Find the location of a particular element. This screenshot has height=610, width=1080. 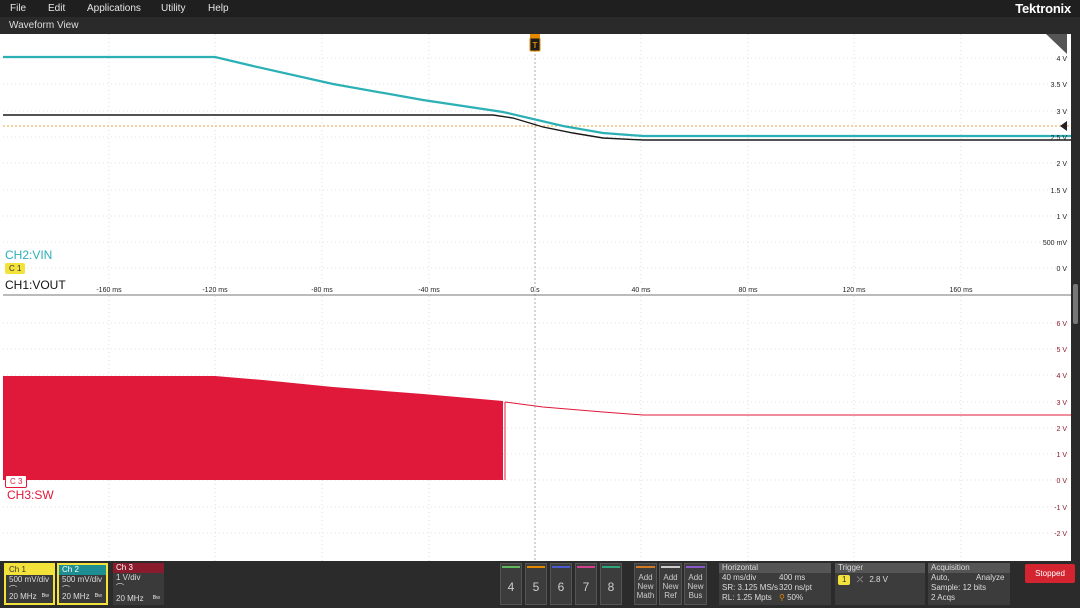

channel-4-label: 4 is located at coordinates (511, 587).